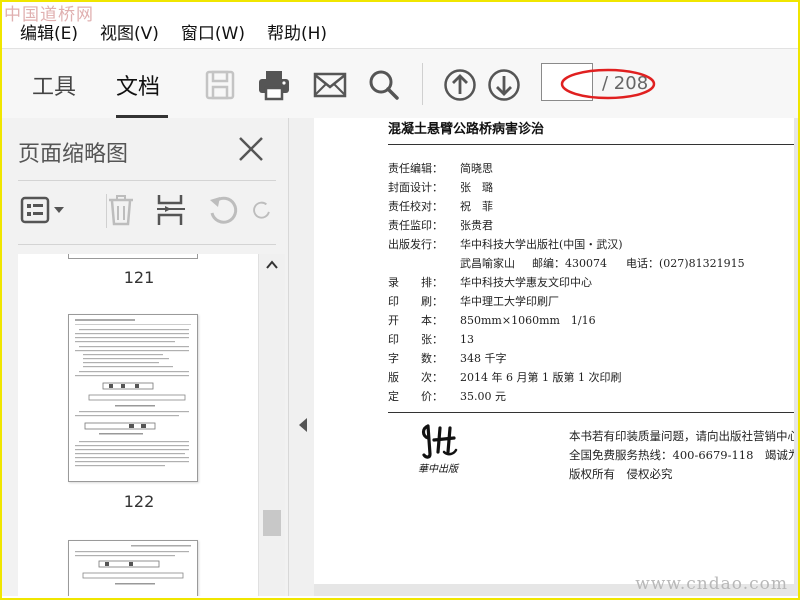 This screenshot has height=600, width=800. Describe the element at coordinates (133, 256) in the screenshot. I see `thumbnail-page-120-edge` at that location.